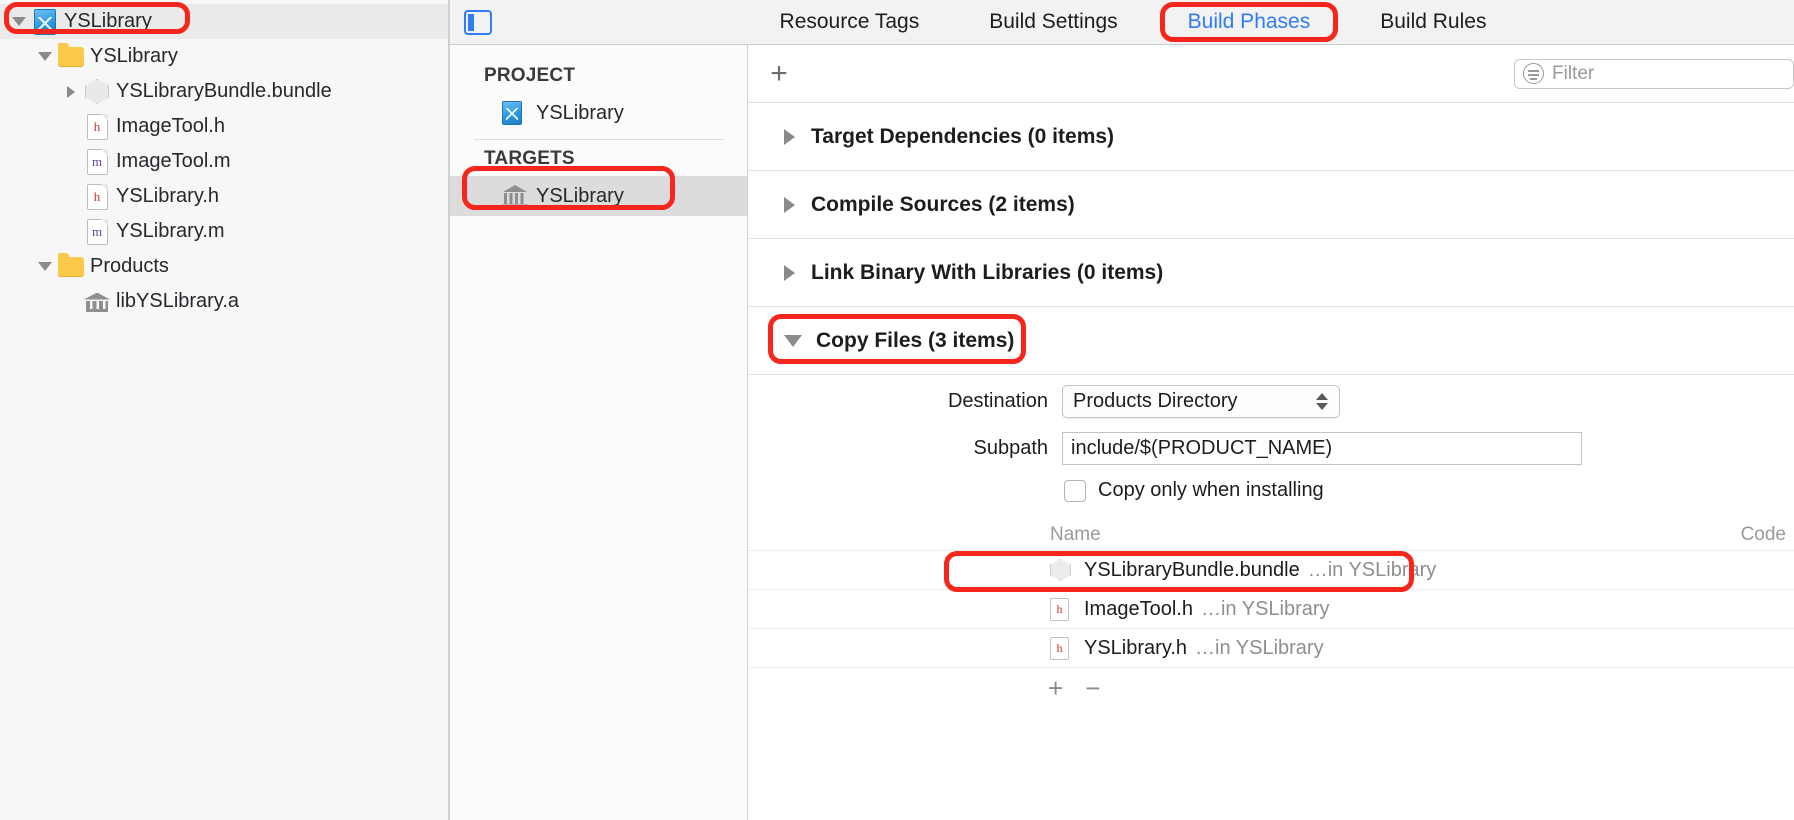  Describe the element at coordinates (224, 196) in the screenshot. I see `navigator-item-yslibrary-h: h YSLibrary.h` at that location.